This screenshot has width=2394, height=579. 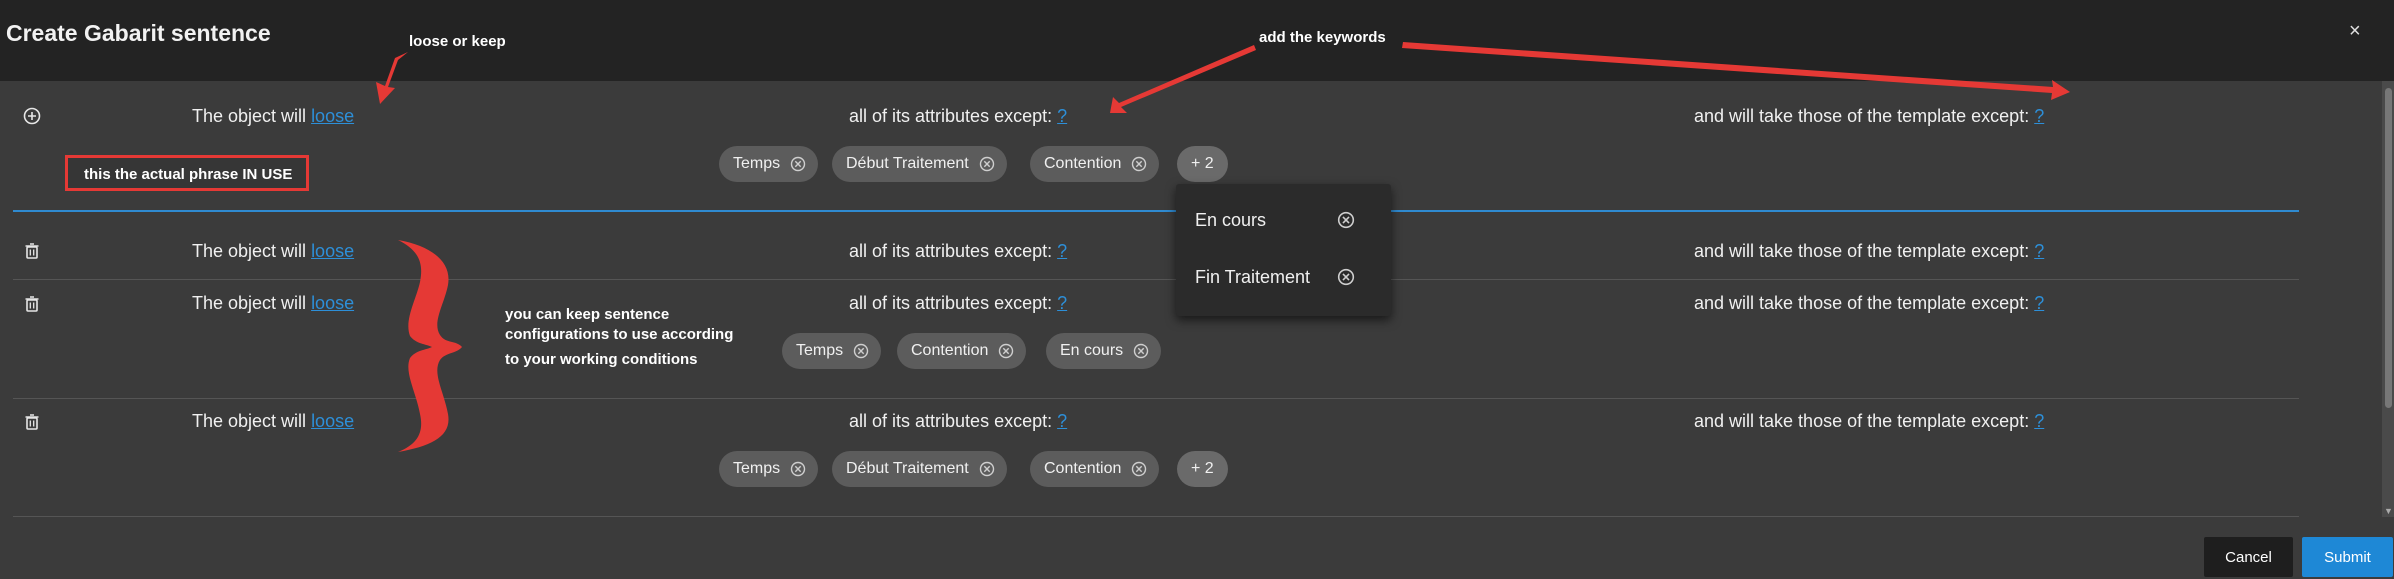 I want to click on cancel-button: Cancel, so click(x=2248, y=557).